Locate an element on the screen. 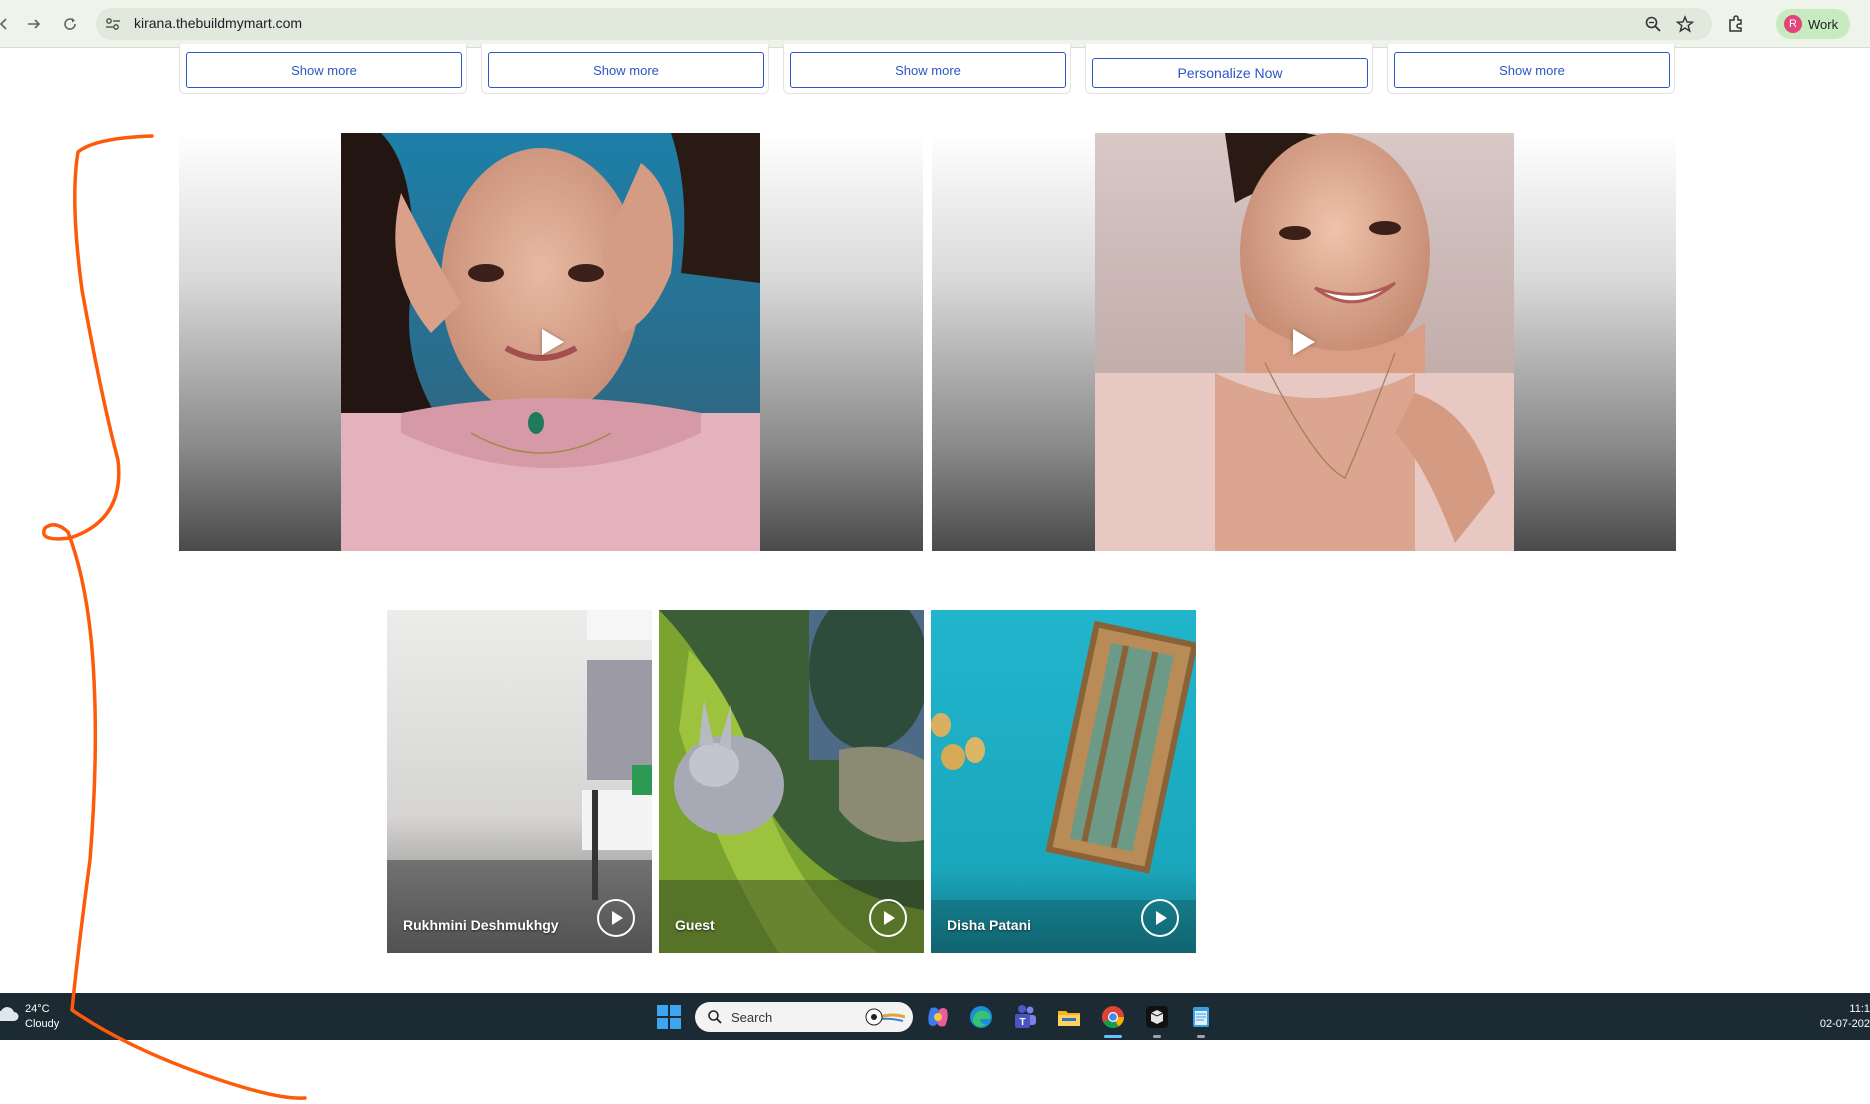  profile-label: Work is located at coordinates (1823, 24).